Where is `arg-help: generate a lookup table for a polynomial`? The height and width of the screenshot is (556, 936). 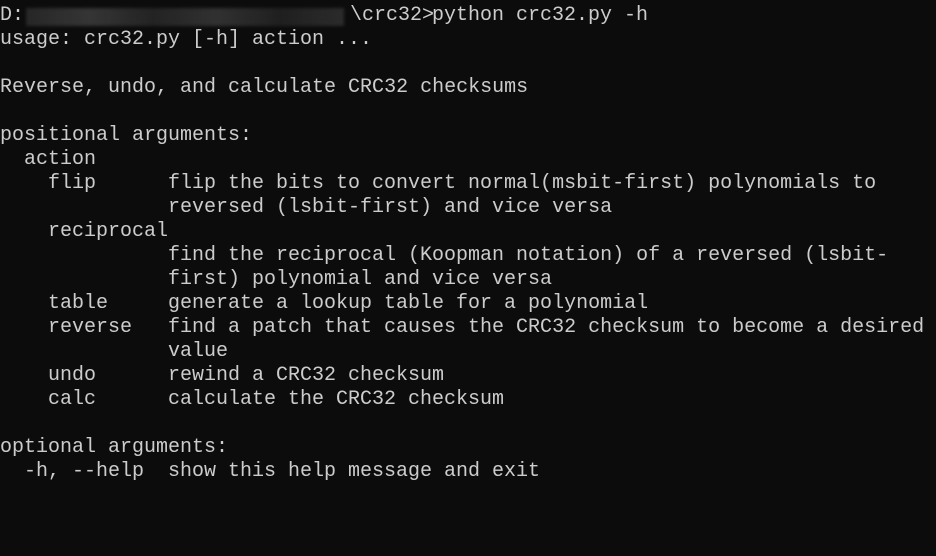 arg-help: generate a lookup table for a polynomial is located at coordinates (408, 303).